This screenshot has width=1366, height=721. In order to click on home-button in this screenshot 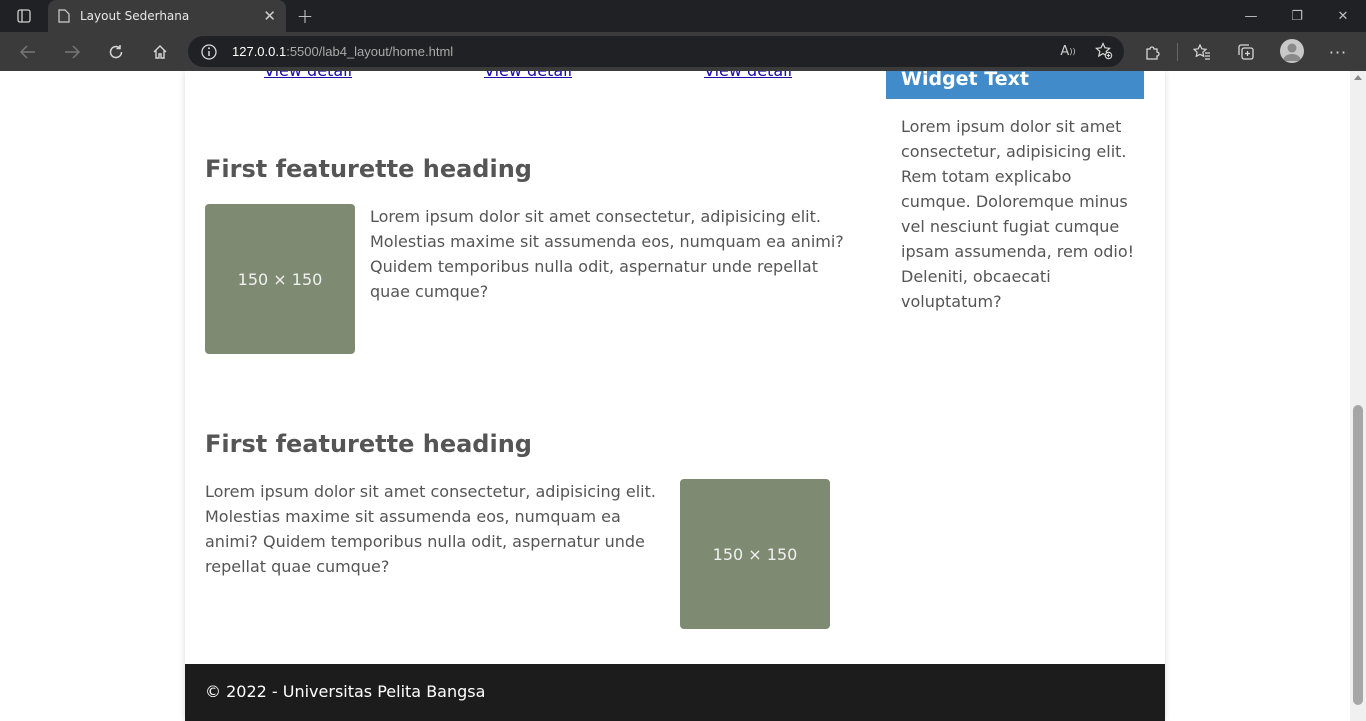, I will do `click(160, 52)`.